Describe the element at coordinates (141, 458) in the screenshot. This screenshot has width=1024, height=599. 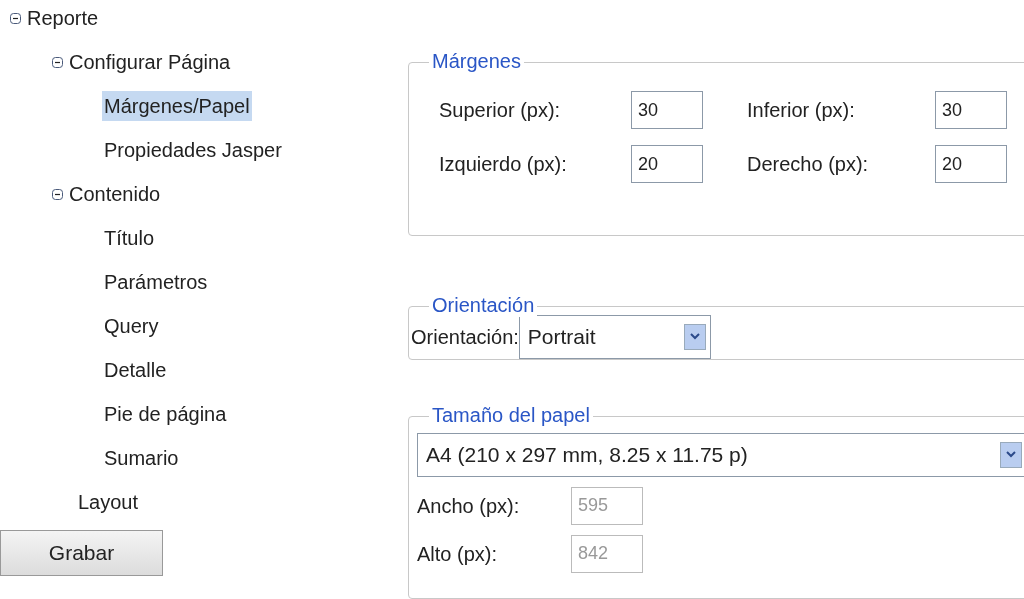
I see `tree-item: Sumario` at that location.